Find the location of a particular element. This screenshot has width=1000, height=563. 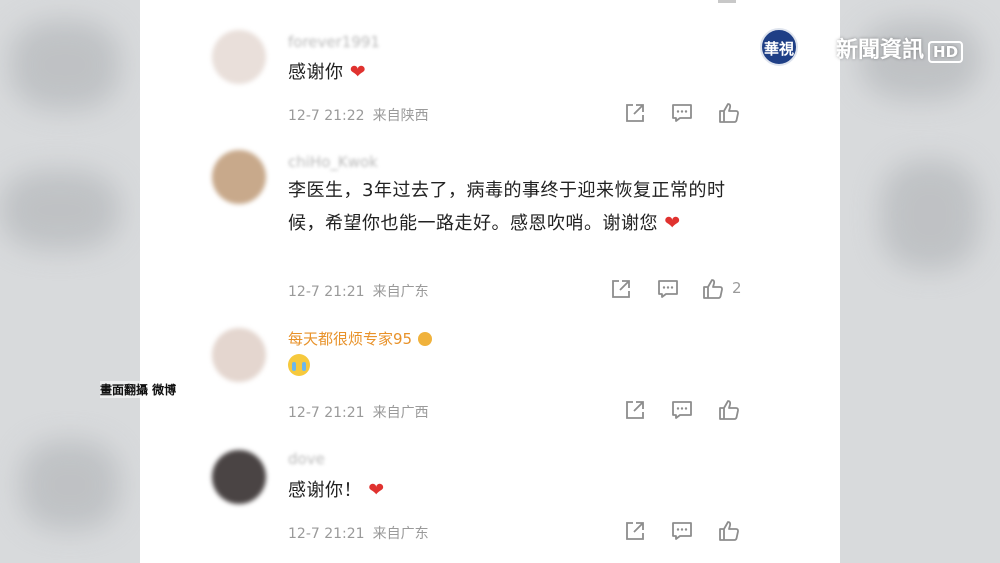

like-count: 2 is located at coordinates (737, 288).